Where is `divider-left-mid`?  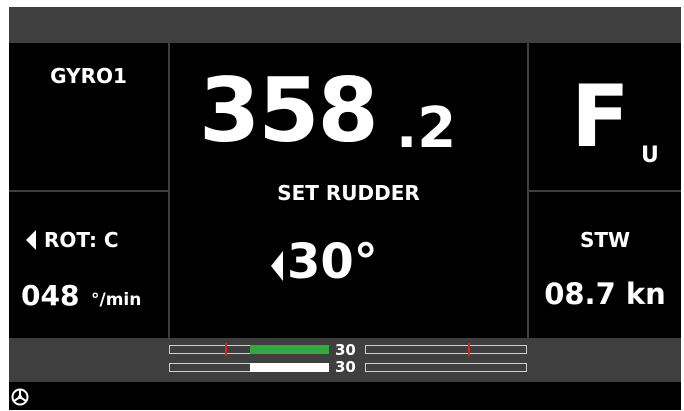
divider-left-mid is located at coordinates (88, 191).